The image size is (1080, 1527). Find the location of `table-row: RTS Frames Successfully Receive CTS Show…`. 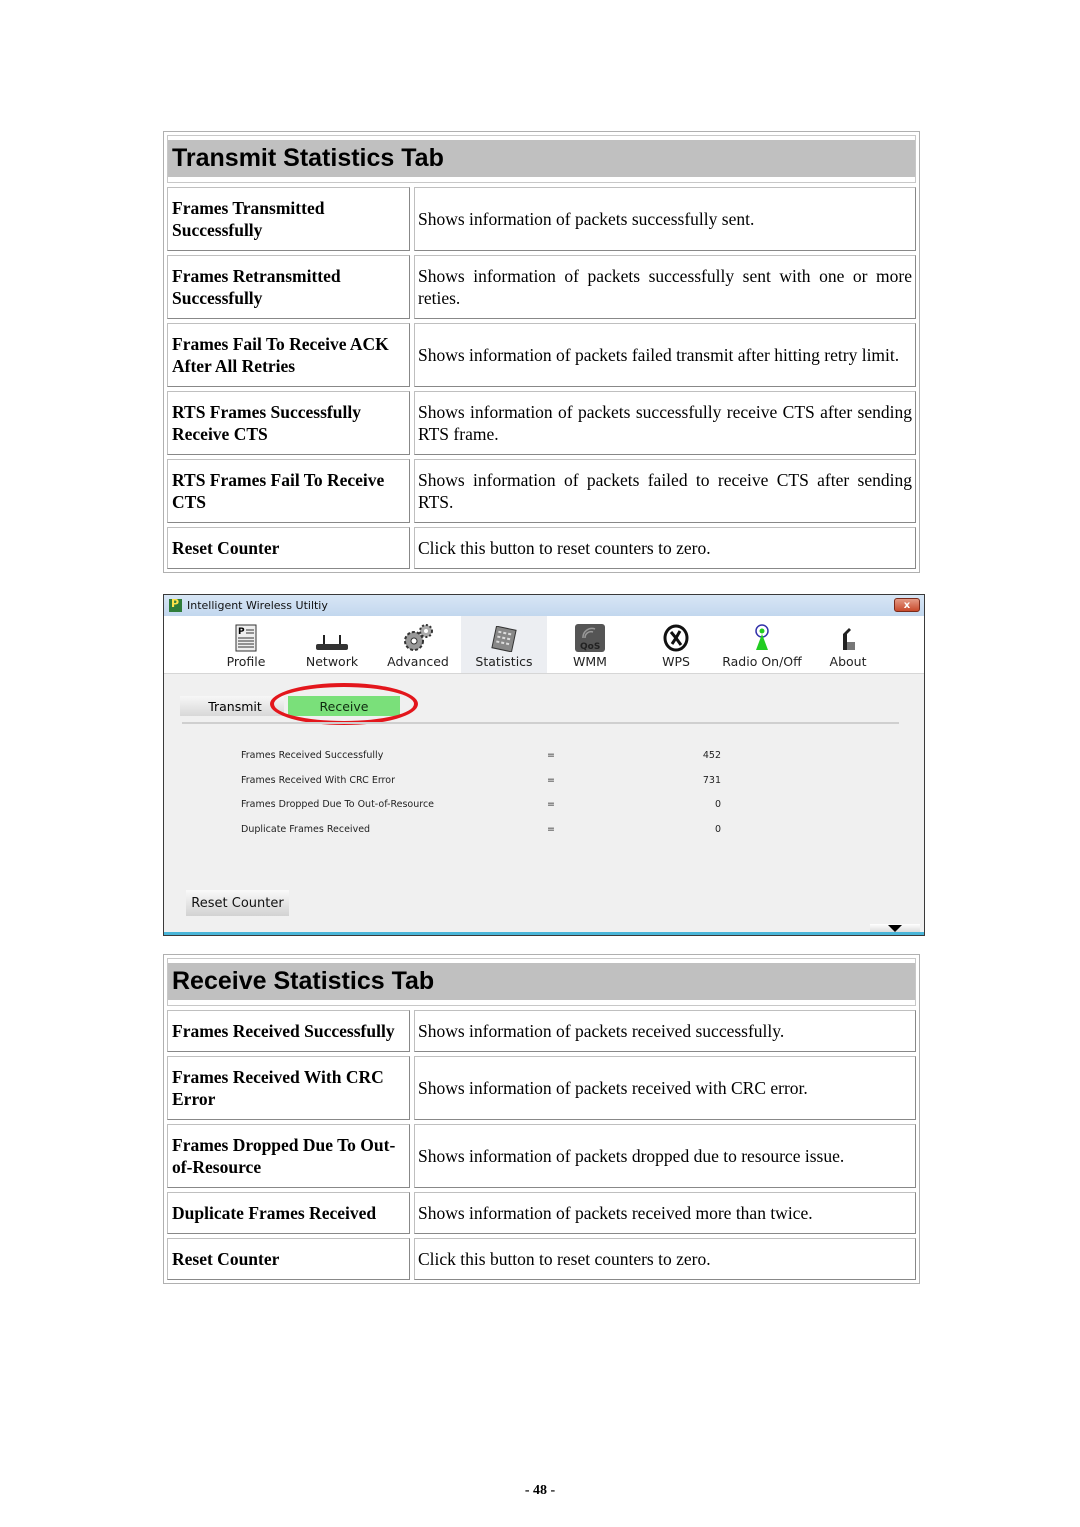

table-row: RTS Frames Successfully Receive CTS Show… is located at coordinates (541, 423).